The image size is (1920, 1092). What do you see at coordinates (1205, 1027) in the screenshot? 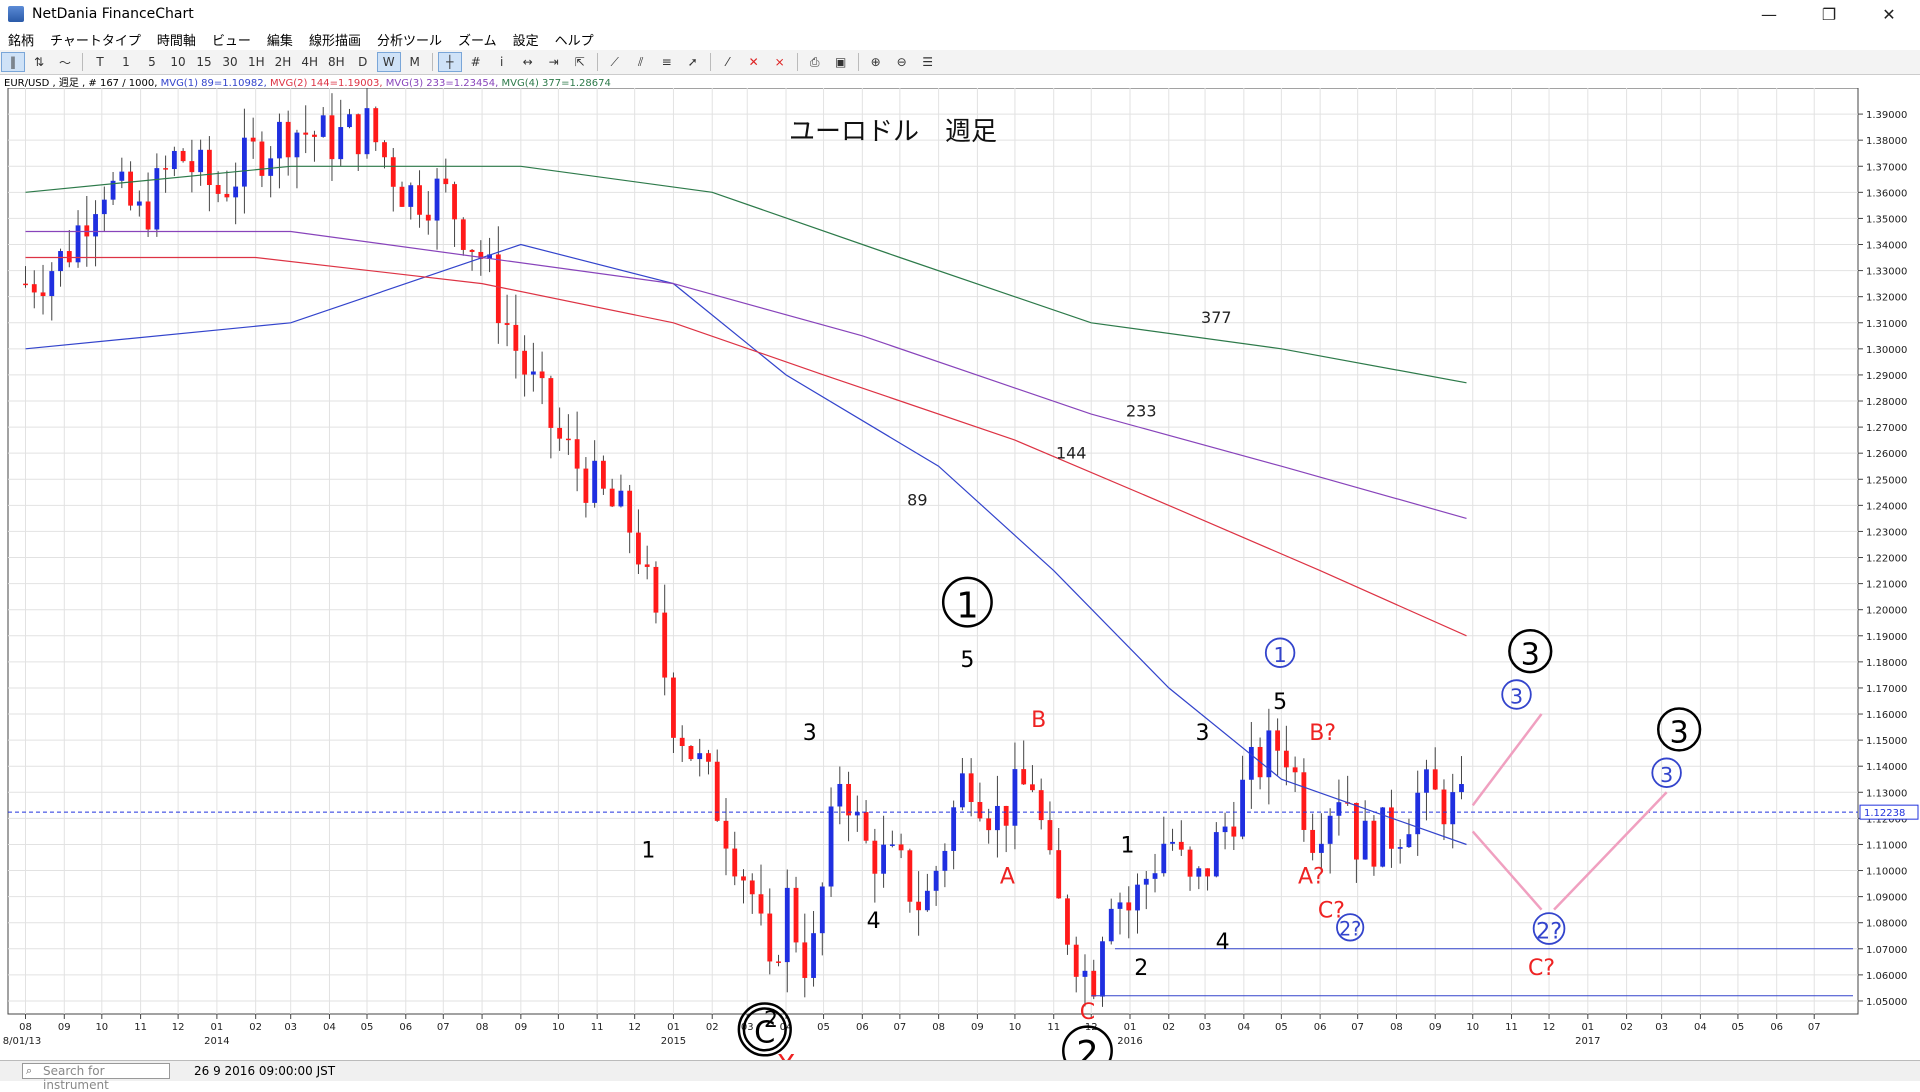
I see `x-tick-label: 03` at bounding box center [1205, 1027].